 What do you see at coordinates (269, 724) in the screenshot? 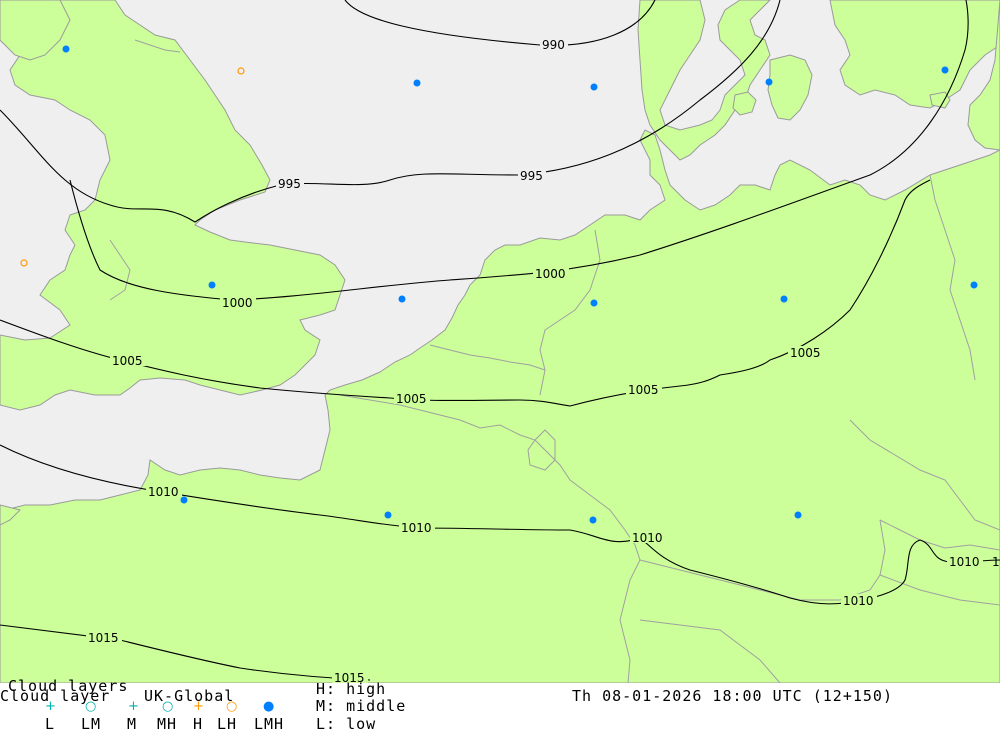
I see `code-lmh: LMH` at bounding box center [269, 724].